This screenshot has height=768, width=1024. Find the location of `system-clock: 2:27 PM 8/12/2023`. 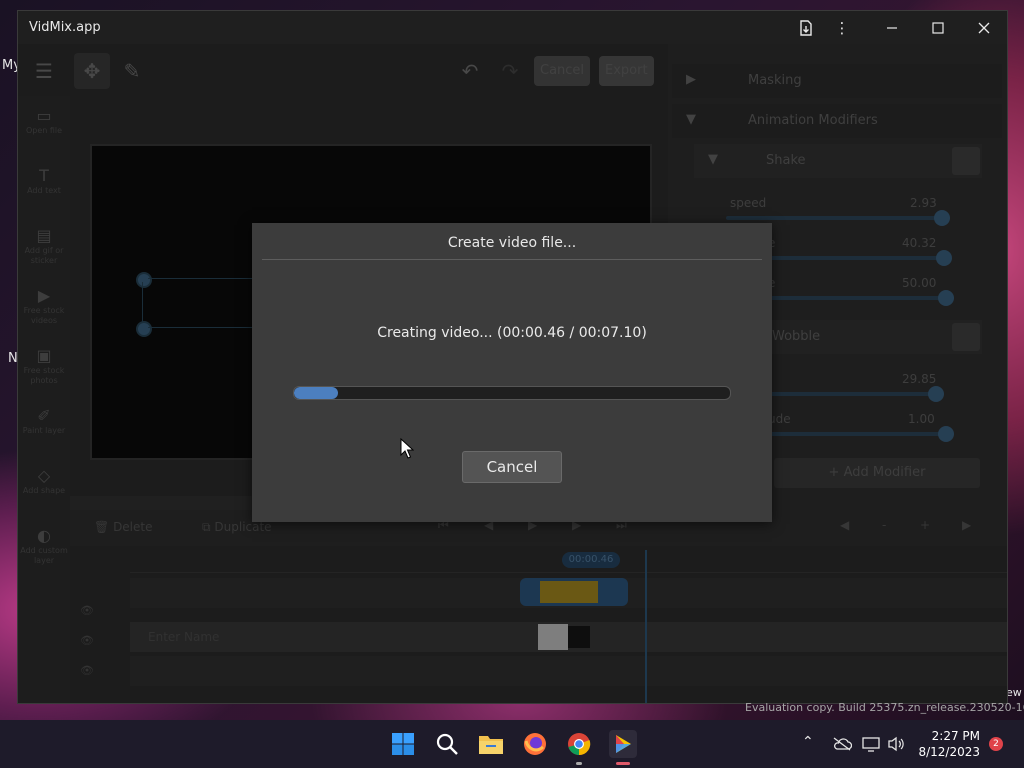

system-clock: 2:27 PM 8/12/2023 is located at coordinates (945, 744).